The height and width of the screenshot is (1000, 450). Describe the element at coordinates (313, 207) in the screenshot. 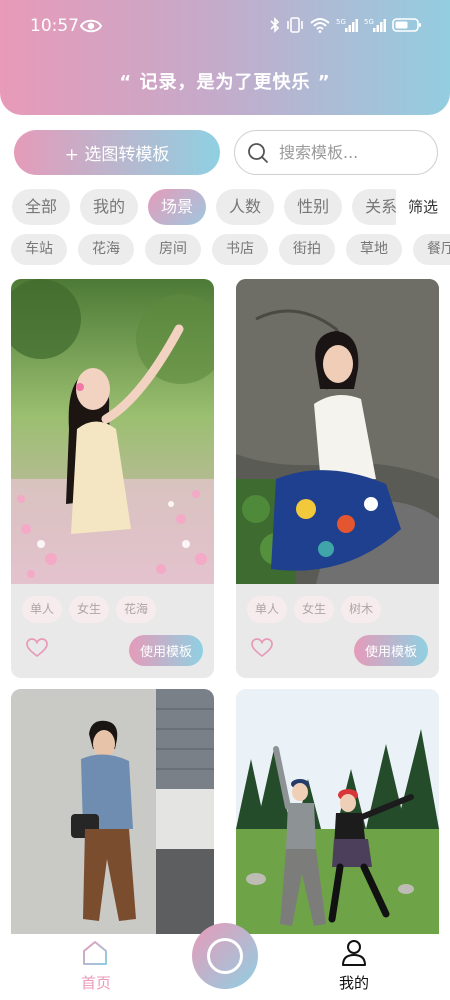

I see `tab-gender: 性别` at that location.